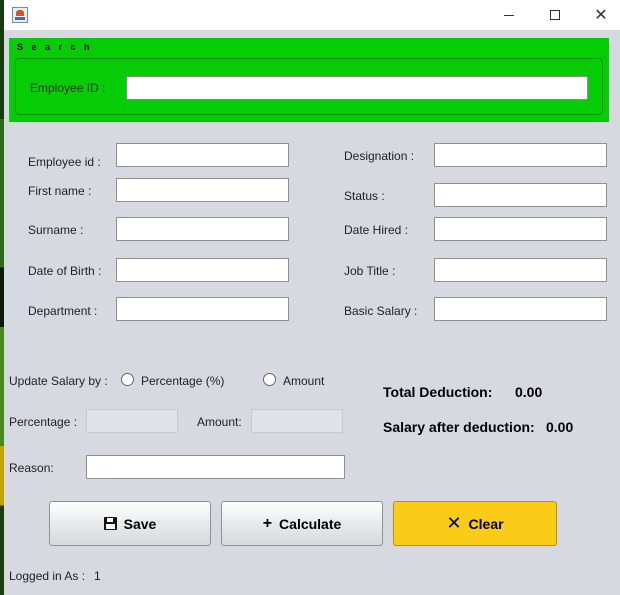 This screenshot has width=620, height=595. I want to click on salary-after-deduction-label: Salary after deduction:, so click(459, 427).